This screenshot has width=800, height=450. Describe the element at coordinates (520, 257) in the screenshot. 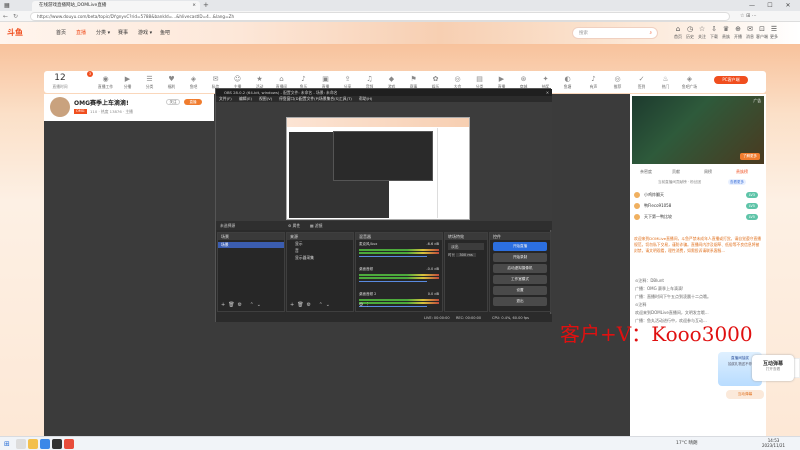

I see `control-button-1: 开始录制` at that location.